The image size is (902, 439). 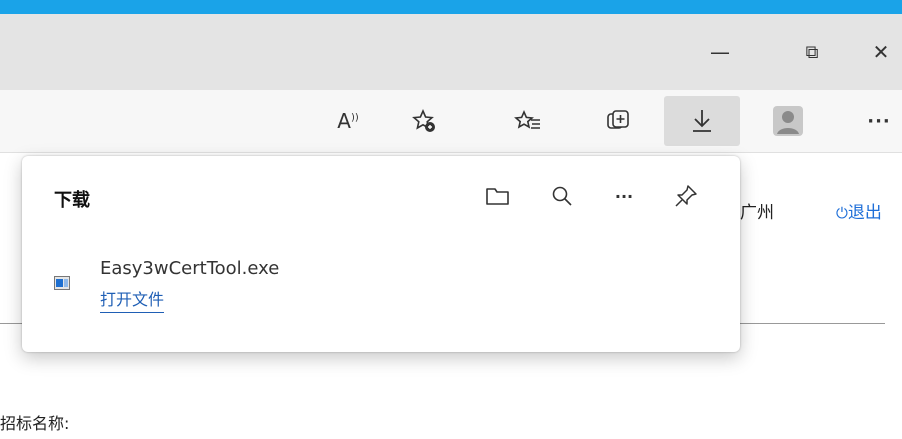 I want to click on download-file-name: Easy3wCertTool.exe, so click(x=190, y=268).